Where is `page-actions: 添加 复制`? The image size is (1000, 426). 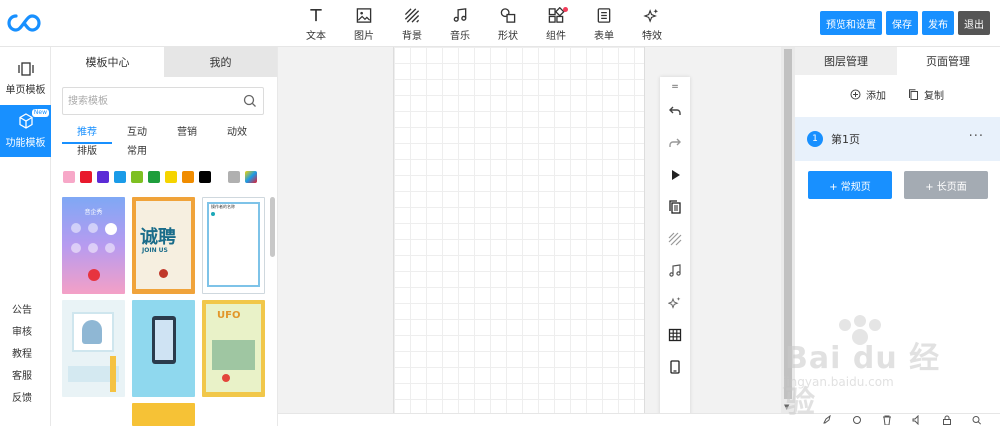
page-actions: 添加 复制 is located at coordinates (897, 94).